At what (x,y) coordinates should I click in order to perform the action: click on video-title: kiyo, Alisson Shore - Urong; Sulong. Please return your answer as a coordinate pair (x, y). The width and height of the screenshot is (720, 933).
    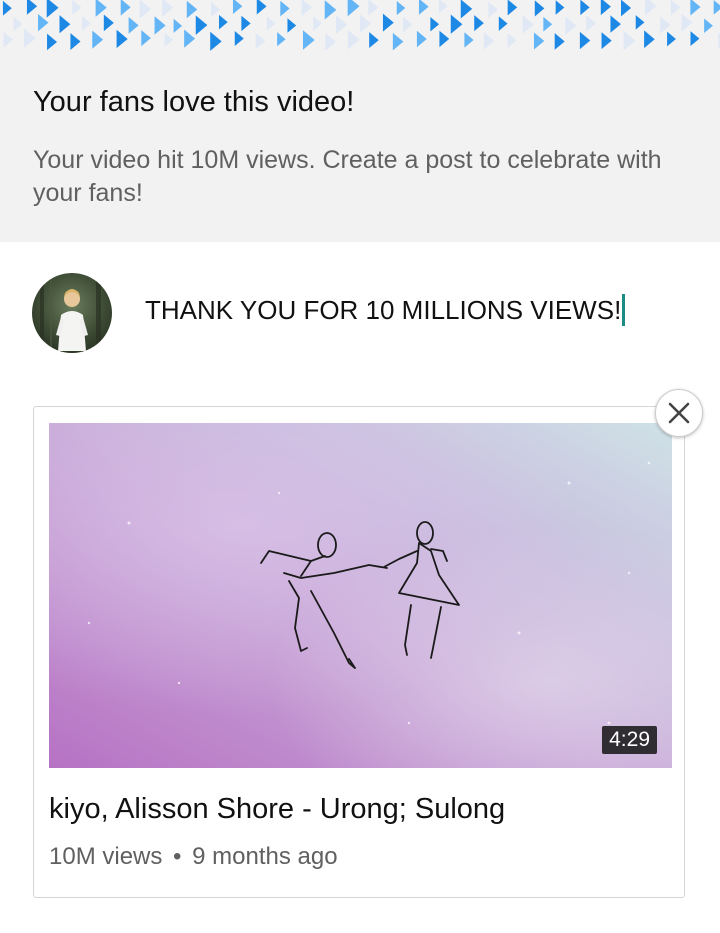
    Looking at the image, I should click on (277, 809).